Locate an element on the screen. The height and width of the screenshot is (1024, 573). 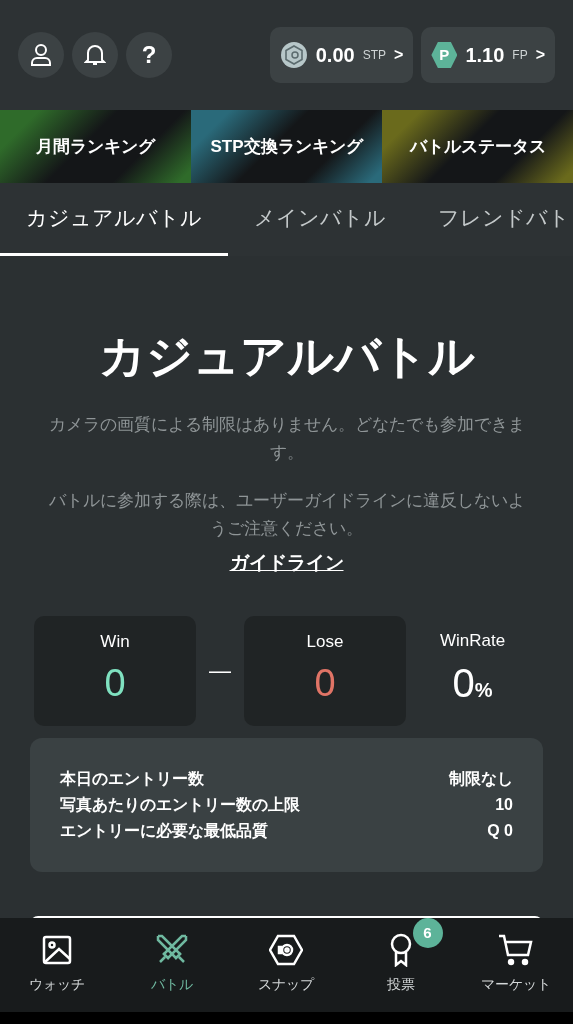
nav-item: マーケット is located at coordinates (515, 956).